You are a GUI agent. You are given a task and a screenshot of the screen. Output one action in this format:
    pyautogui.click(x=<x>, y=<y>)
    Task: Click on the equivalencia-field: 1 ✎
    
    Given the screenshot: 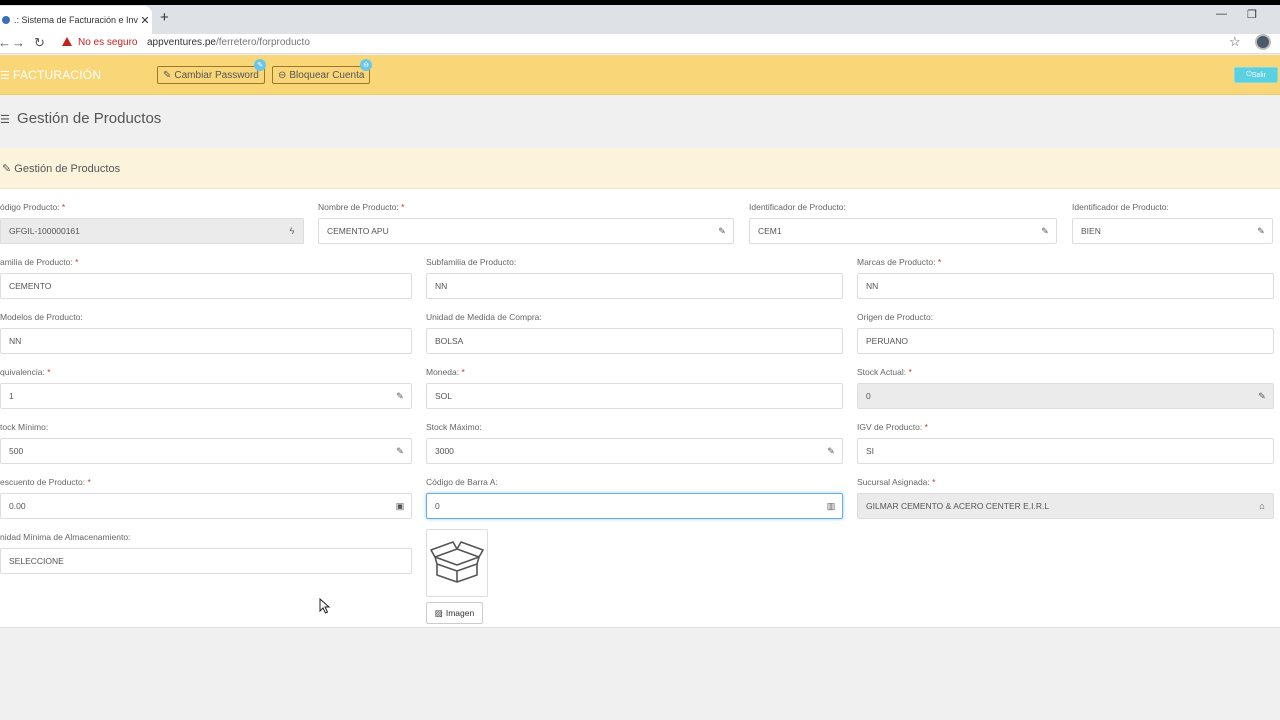 What is the action you would take?
    pyautogui.click(x=206, y=396)
    